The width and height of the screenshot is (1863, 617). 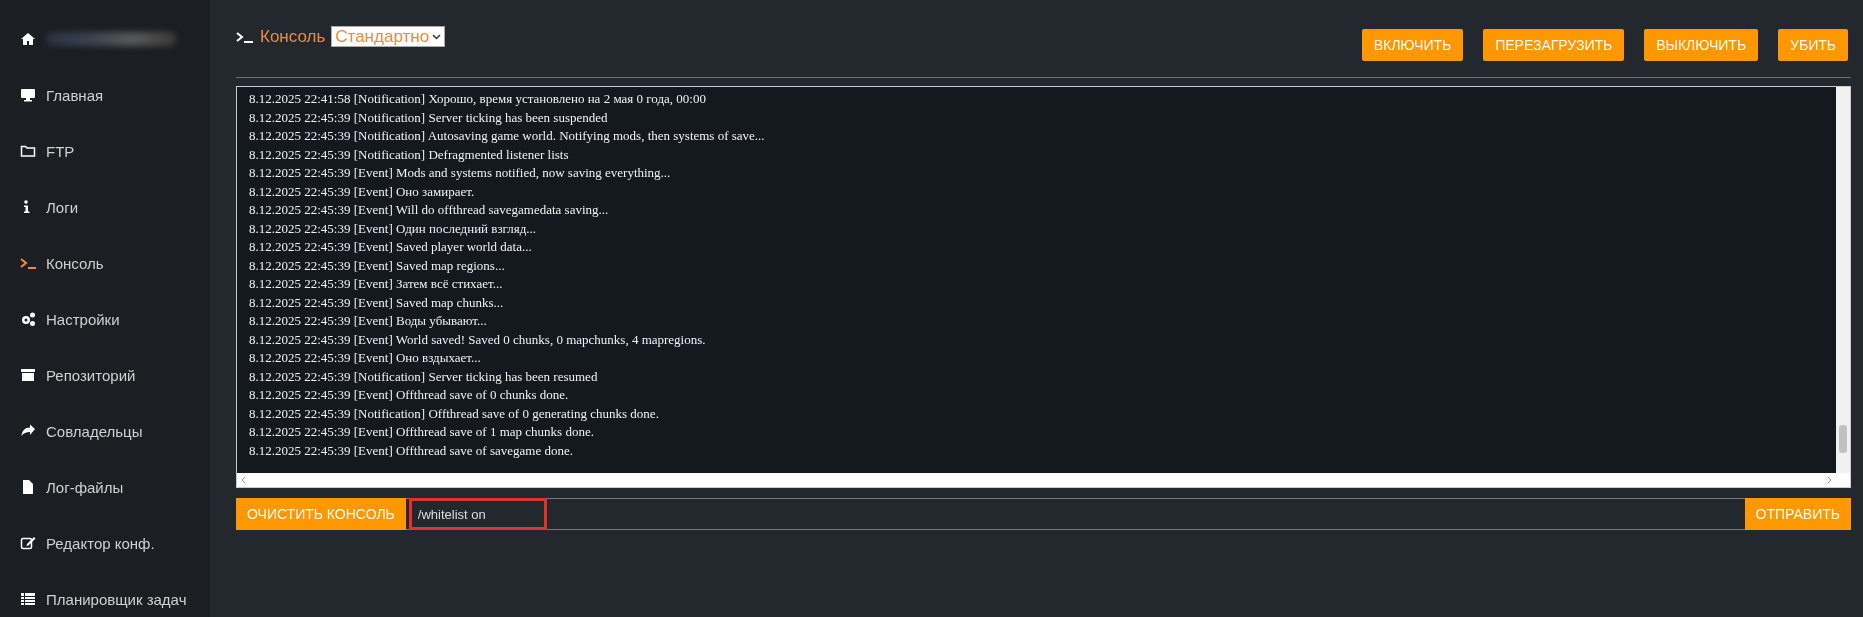 I want to click on log-line: 8.12.2025 22:41:58 [Notification] Хорошо, время установлено на 2 мая 0 года, 00:00, so click(x=478, y=99).